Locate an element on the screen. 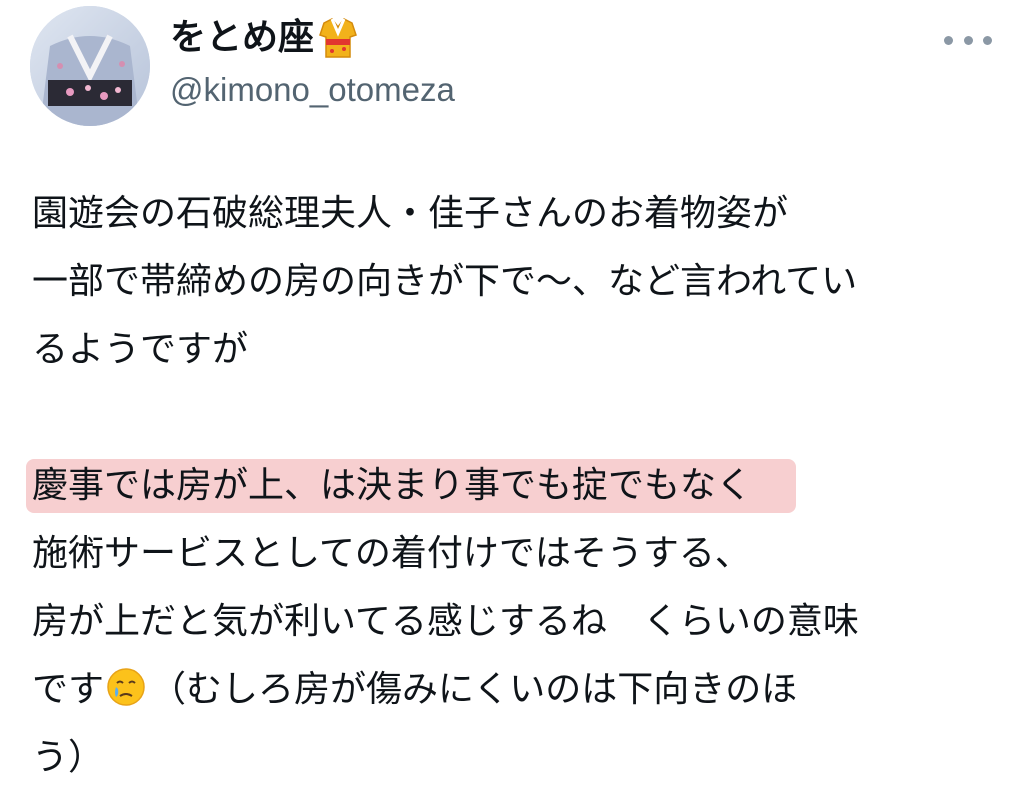  tweet-line: 一部で帯締めの房の向きが下で〜、など言われてい is located at coordinates (445, 281).